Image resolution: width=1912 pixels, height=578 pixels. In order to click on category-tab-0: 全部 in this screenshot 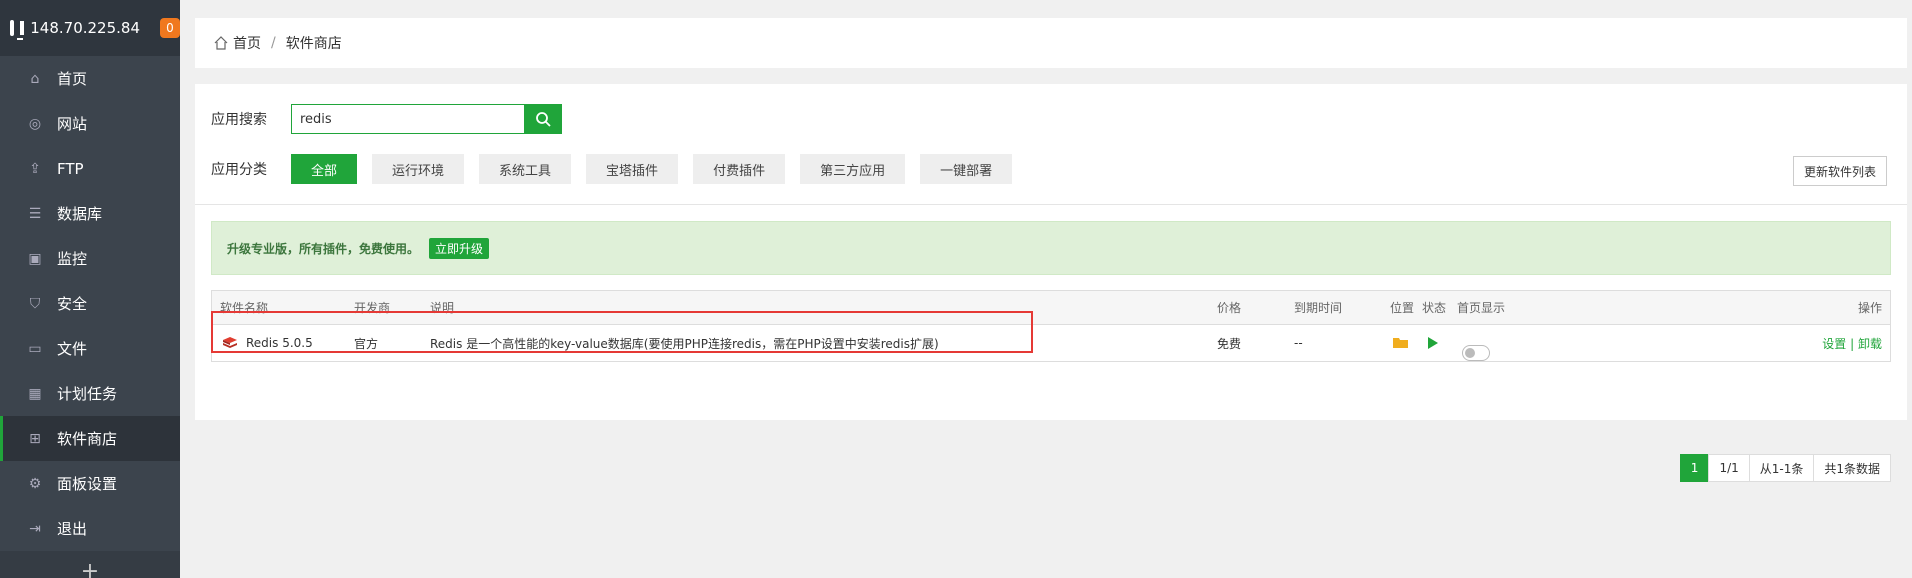, I will do `click(324, 169)`.